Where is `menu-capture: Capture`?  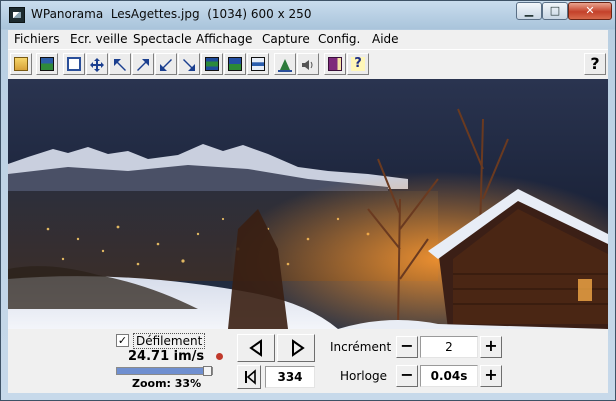 menu-capture: Capture is located at coordinates (286, 39).